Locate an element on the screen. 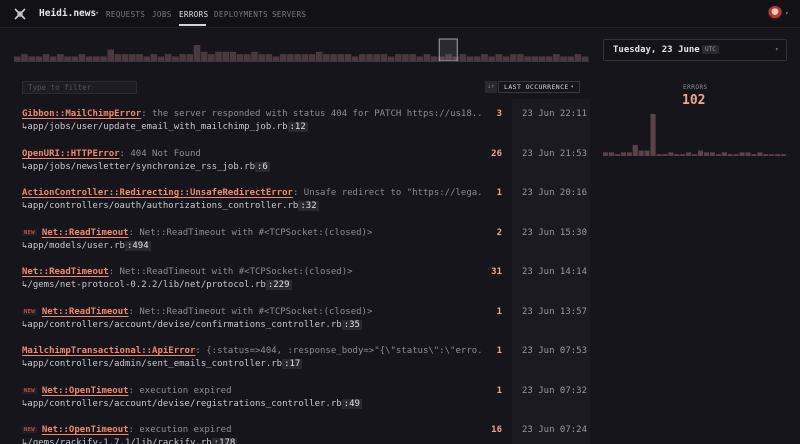 This screenshot has height=444, width=800. errors-summary-chart is located at coordinates (695, 132).